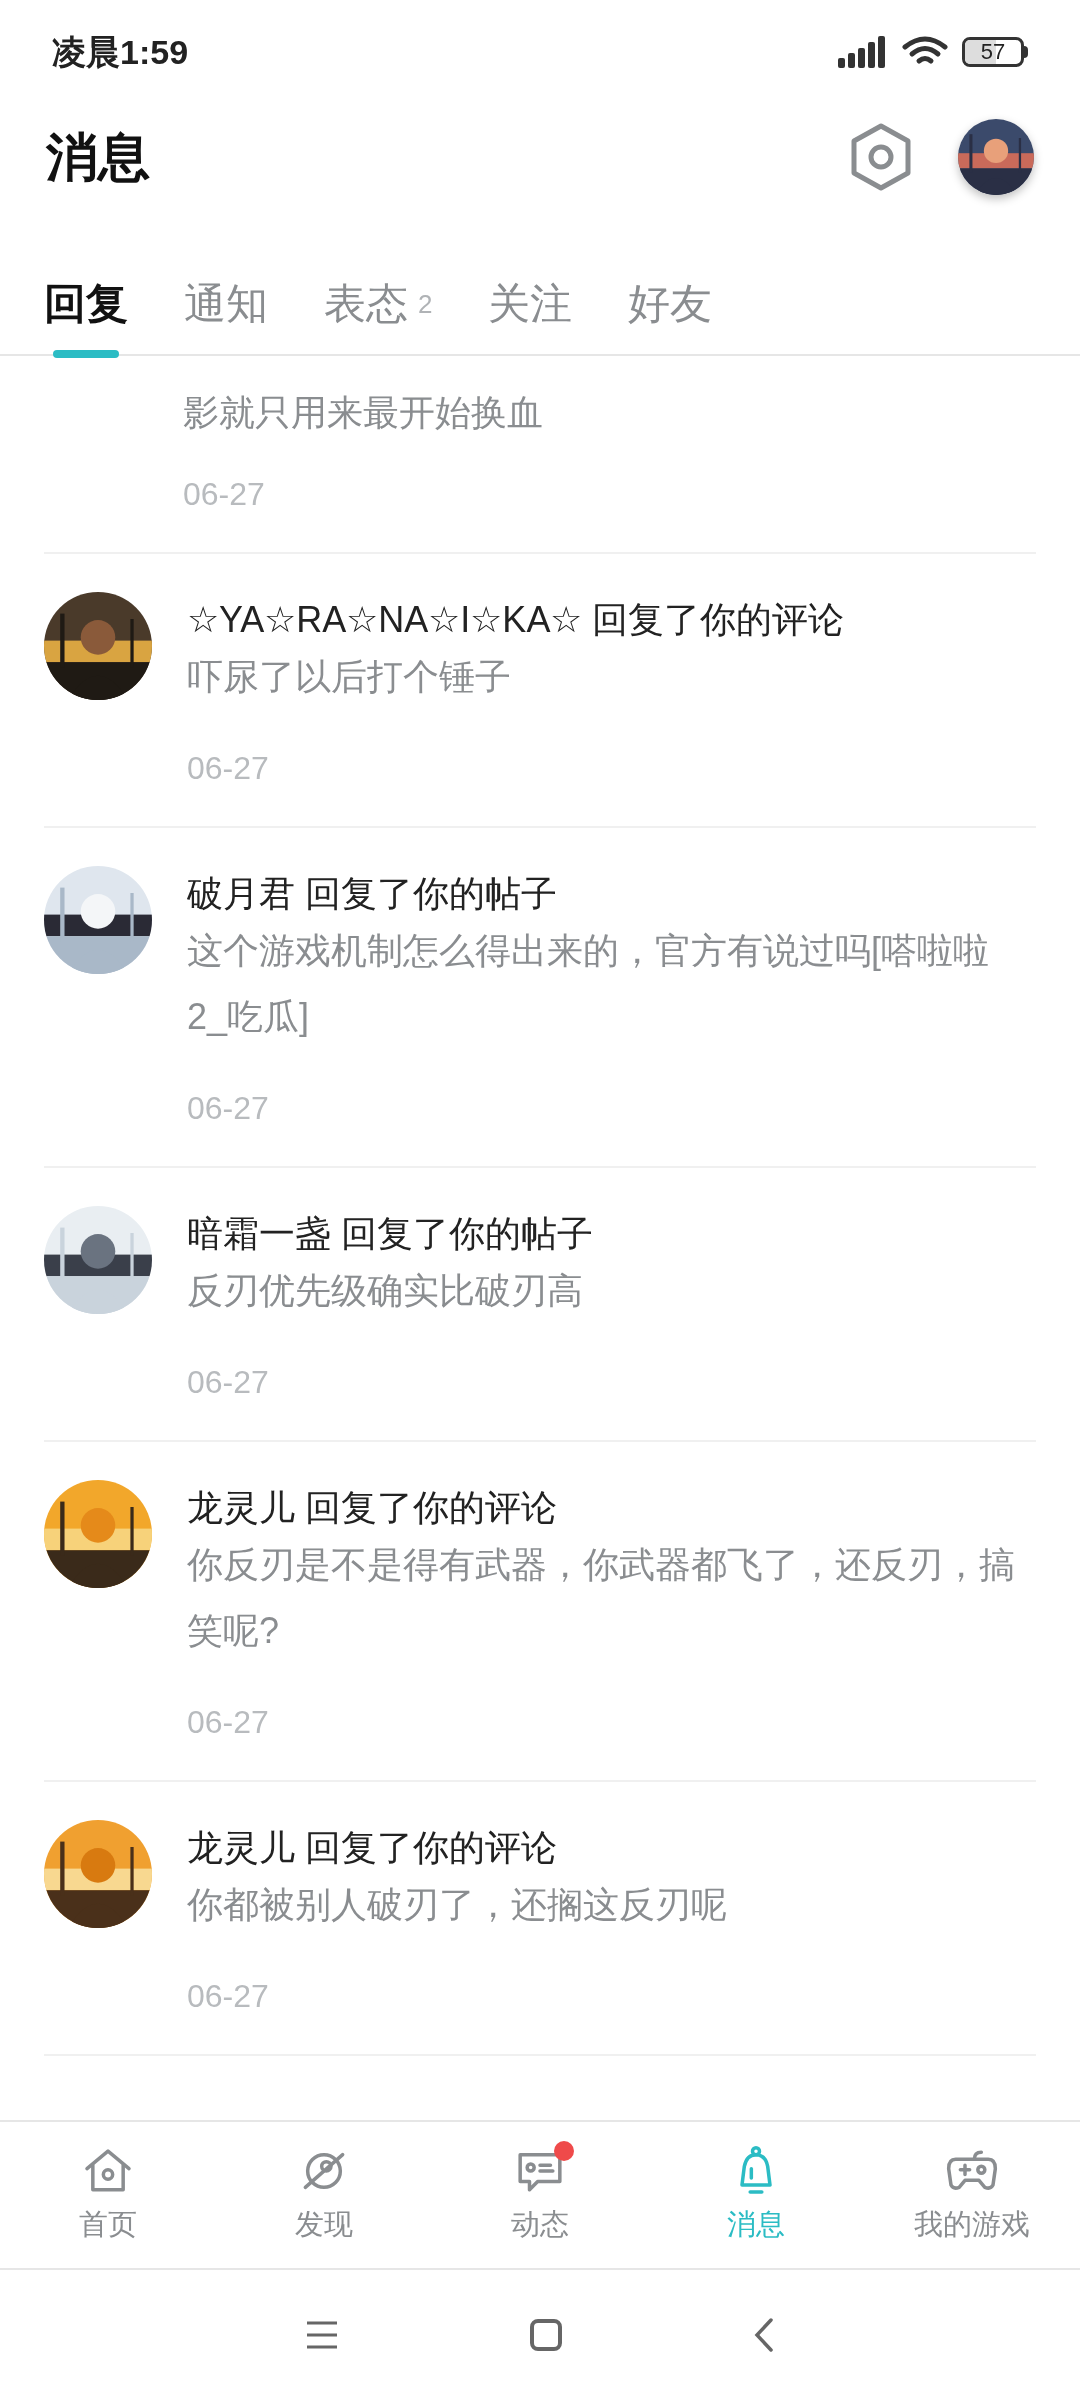  What do you see at coordinates (993, 52) in the screenshot?
I see `battery-level: 57` at bounding box center [993, 52].